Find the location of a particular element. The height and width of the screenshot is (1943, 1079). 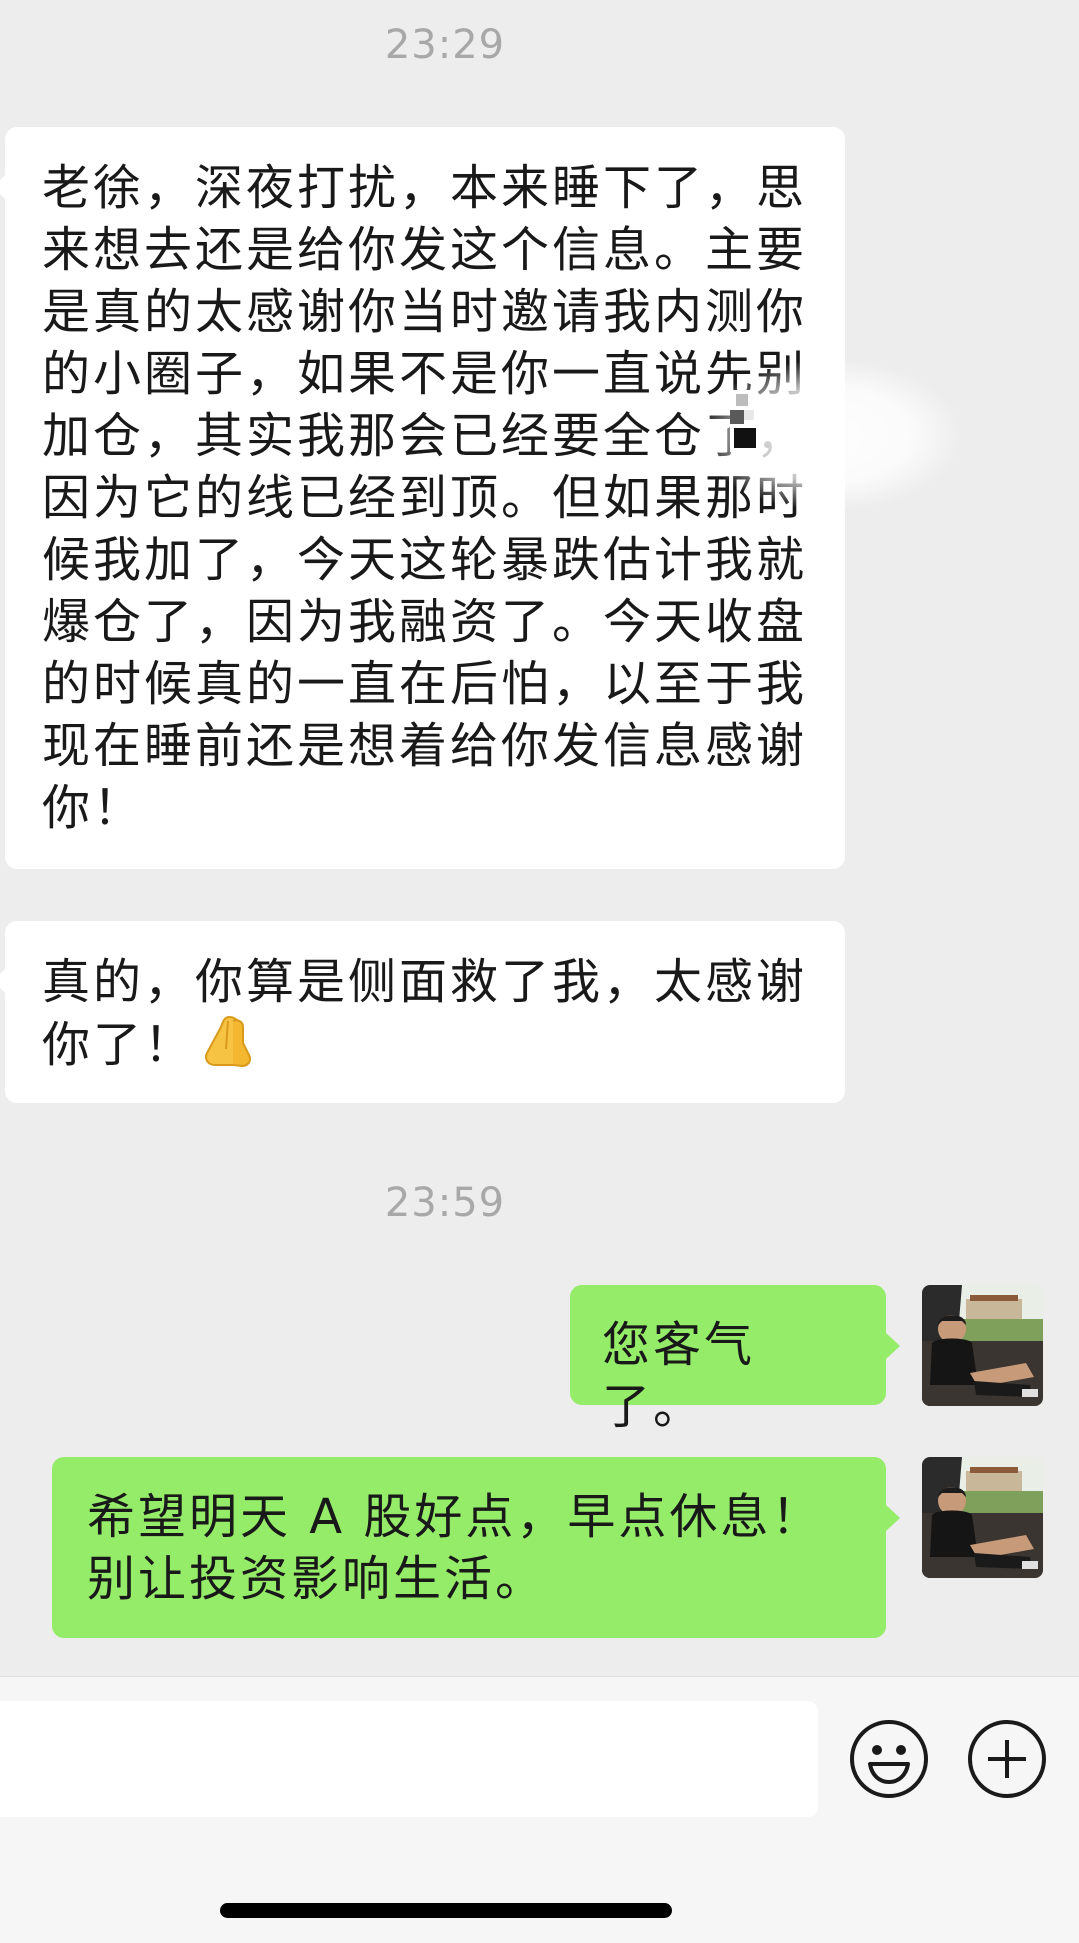

message-text: 希望明天 A 股好点，早点休息！别让投资影响生活。 is located at coordinates (455, 1548).